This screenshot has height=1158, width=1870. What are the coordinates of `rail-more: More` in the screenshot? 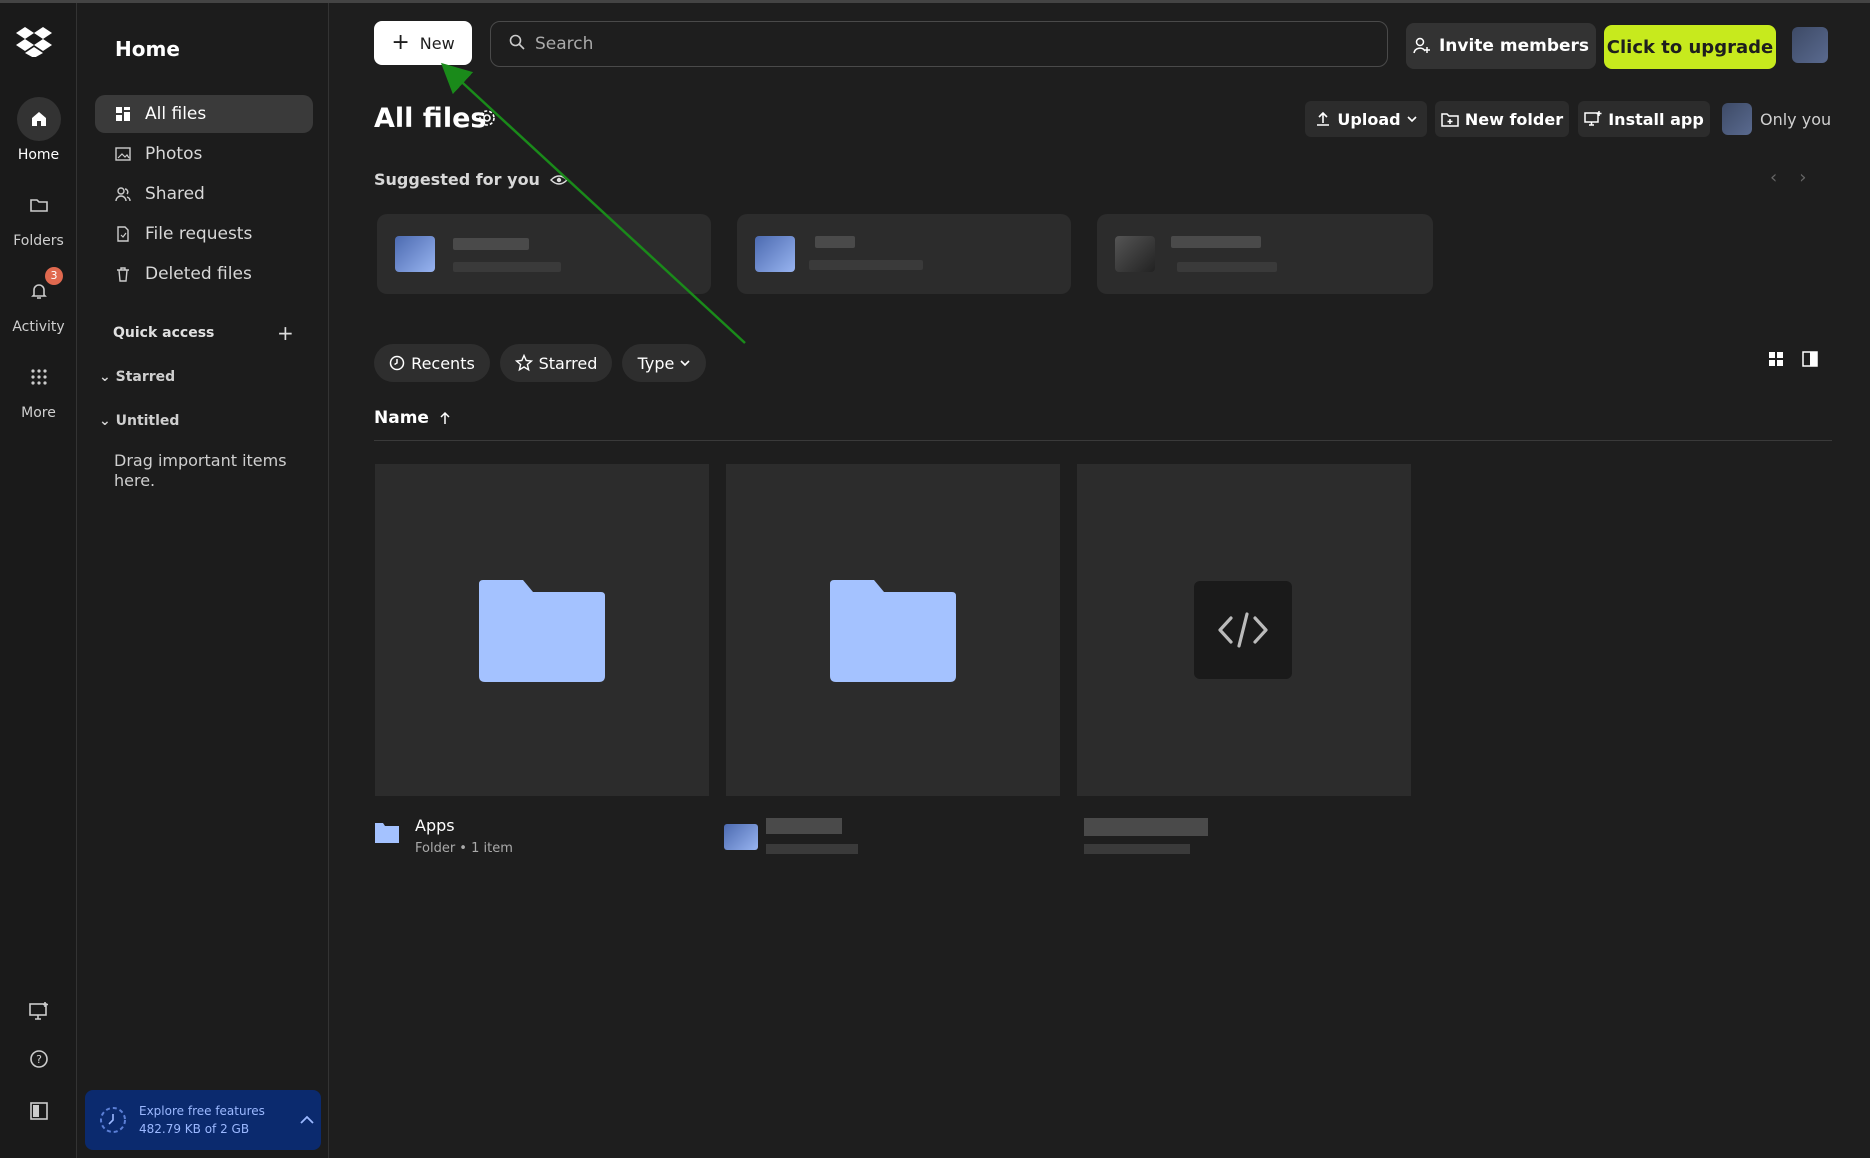 It's located at (38, 388).